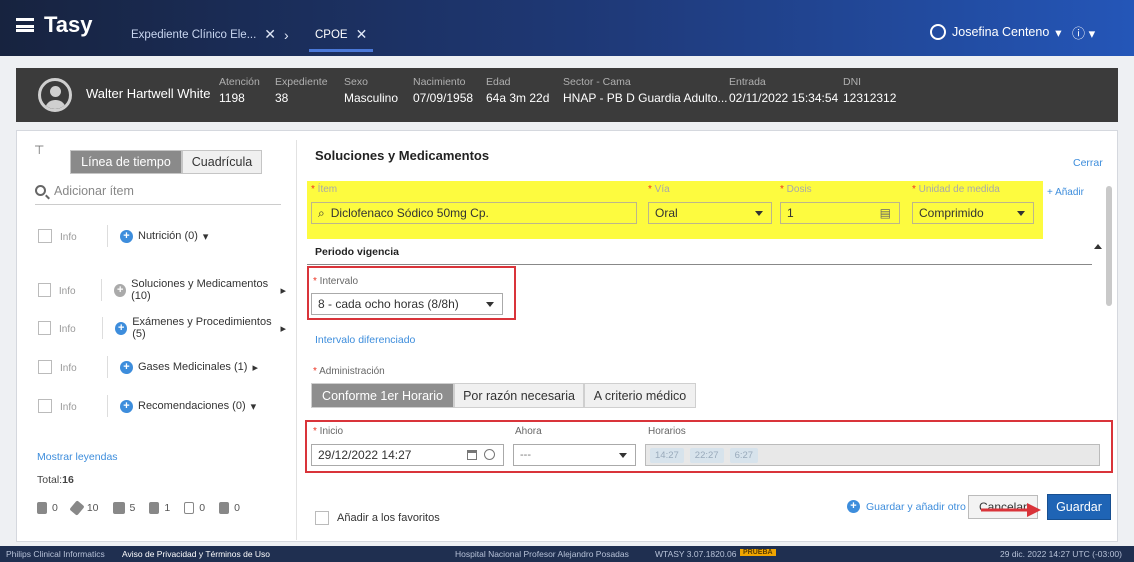  Describe the element at coordinates (158, 191) in the screenshot. I see `search-input: Adicionar ítem` at that location.